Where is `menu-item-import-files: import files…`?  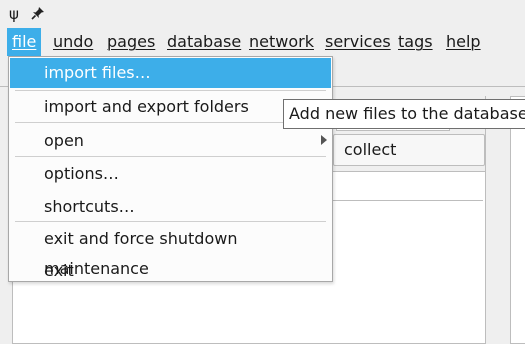
menu-item-import-files: import files… is located at coordinates (170, 73).